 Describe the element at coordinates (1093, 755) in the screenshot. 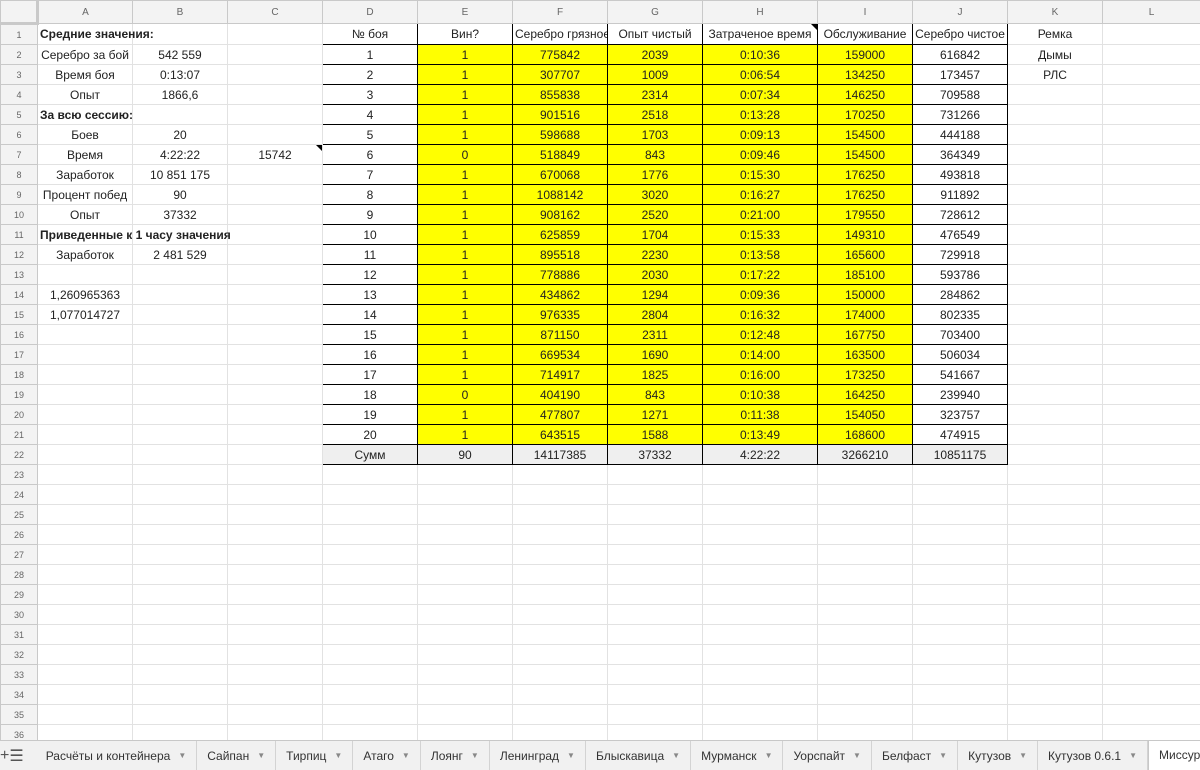

I see `sheet-tab: Кутузов 0.6.1 ▼` at that location.